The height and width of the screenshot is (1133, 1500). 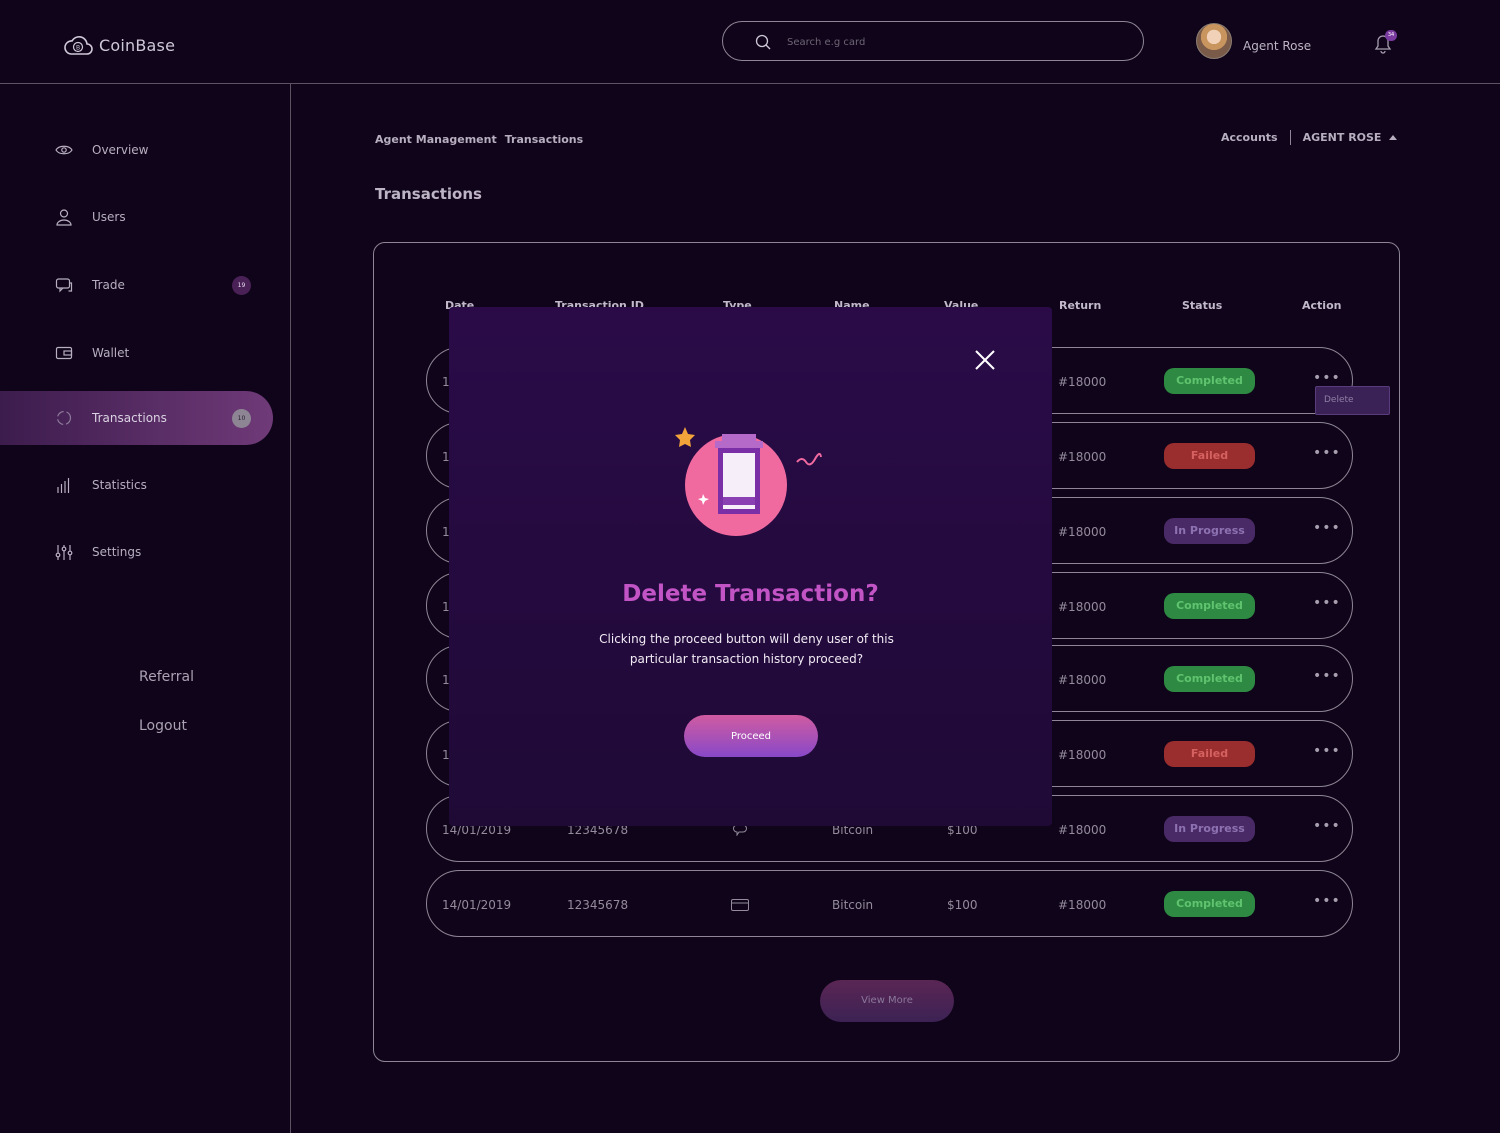 I want to click on sidebar-item-label: Transactions, so click(x=129, y=418).